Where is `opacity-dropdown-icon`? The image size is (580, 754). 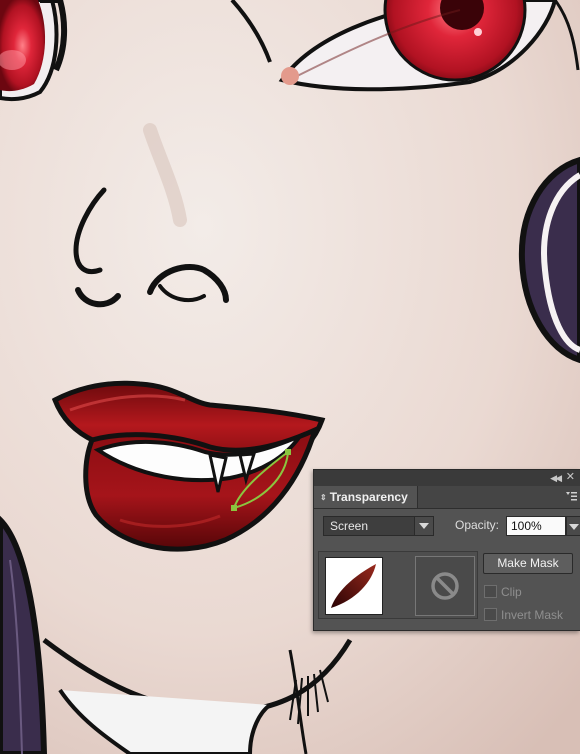 opacity-dropdown-icon is located at coordinates (573, 526).